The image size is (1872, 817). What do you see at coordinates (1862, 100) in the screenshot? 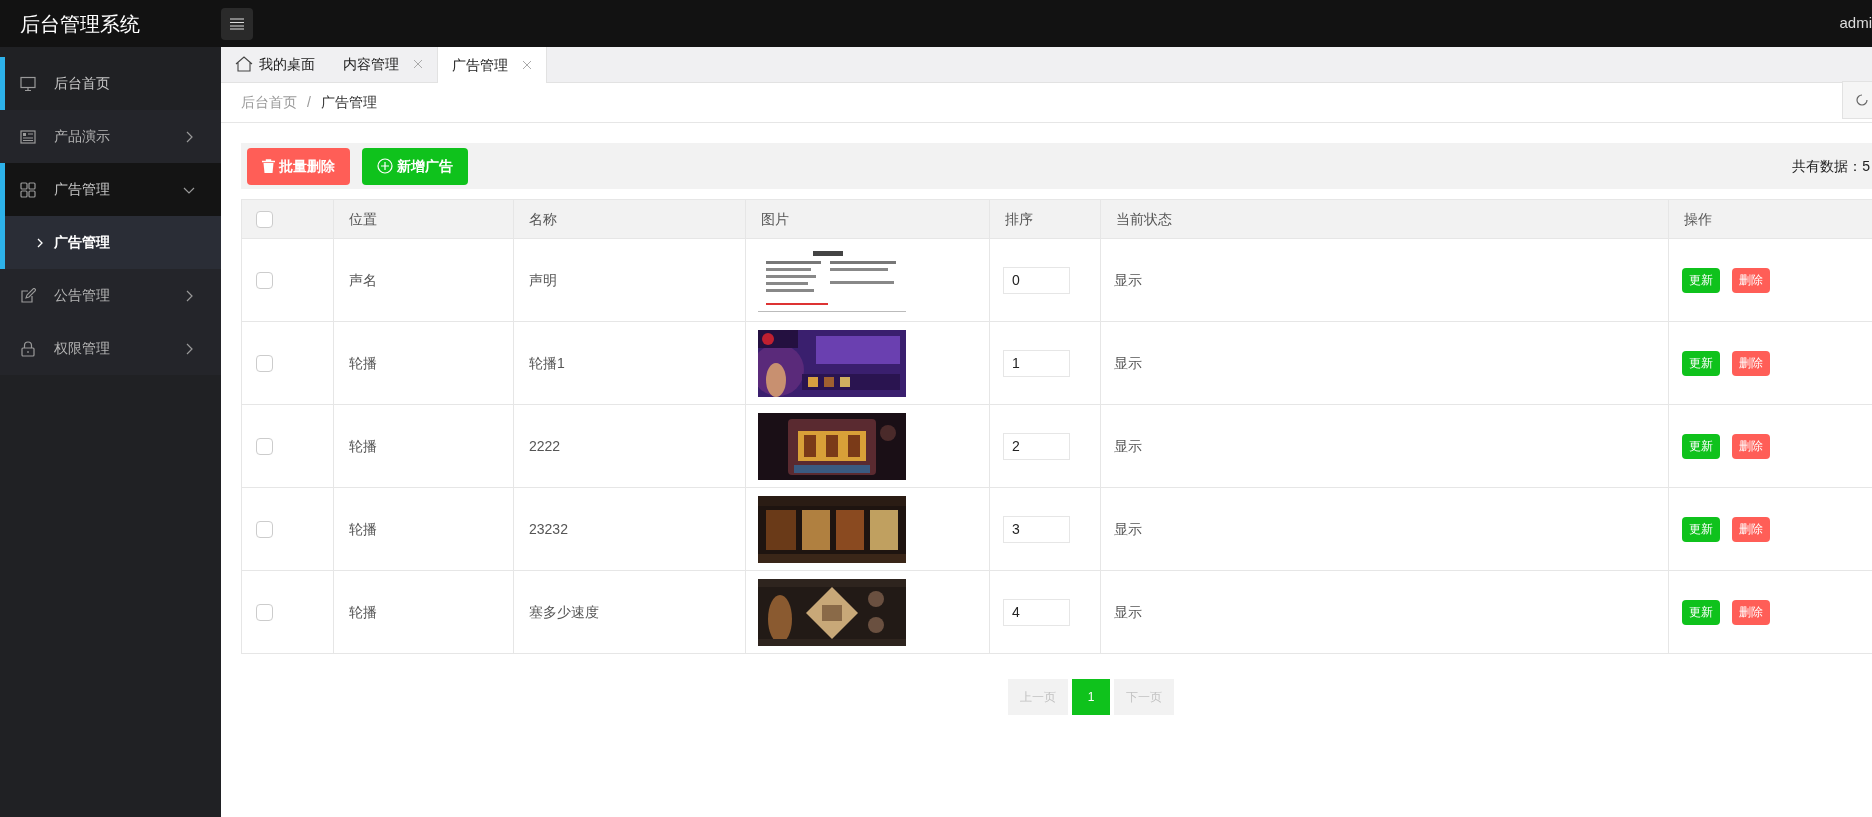
I see `refresh-icon` at bounding box center [1862, 100].